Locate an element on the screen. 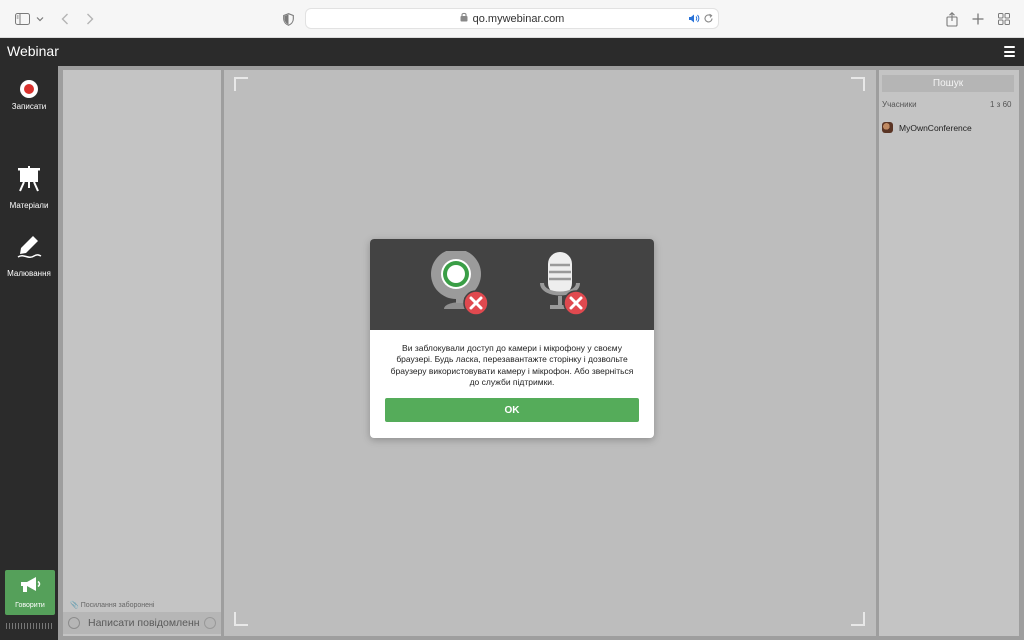  back-icon is located at coordinates (65, 19).